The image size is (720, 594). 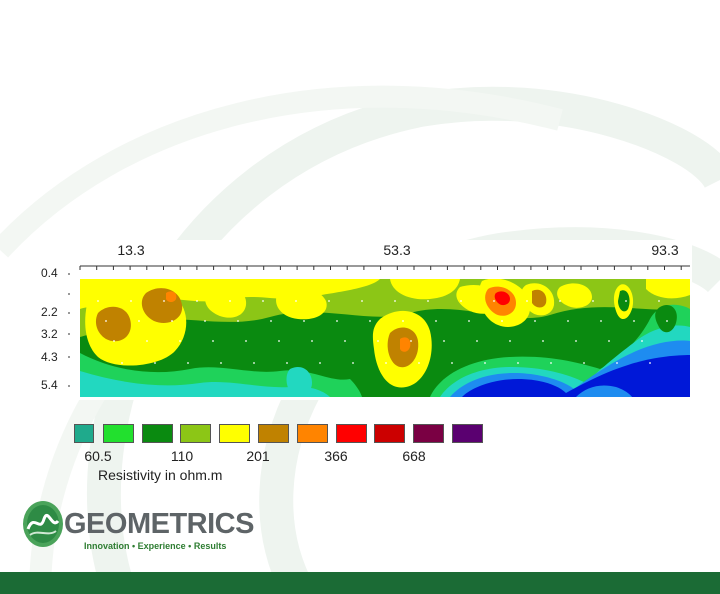 What do you see at coordinates (49, 385) in the screenshot?
I see `y-tick-label: 5.4` at bounding box center [49, 385].